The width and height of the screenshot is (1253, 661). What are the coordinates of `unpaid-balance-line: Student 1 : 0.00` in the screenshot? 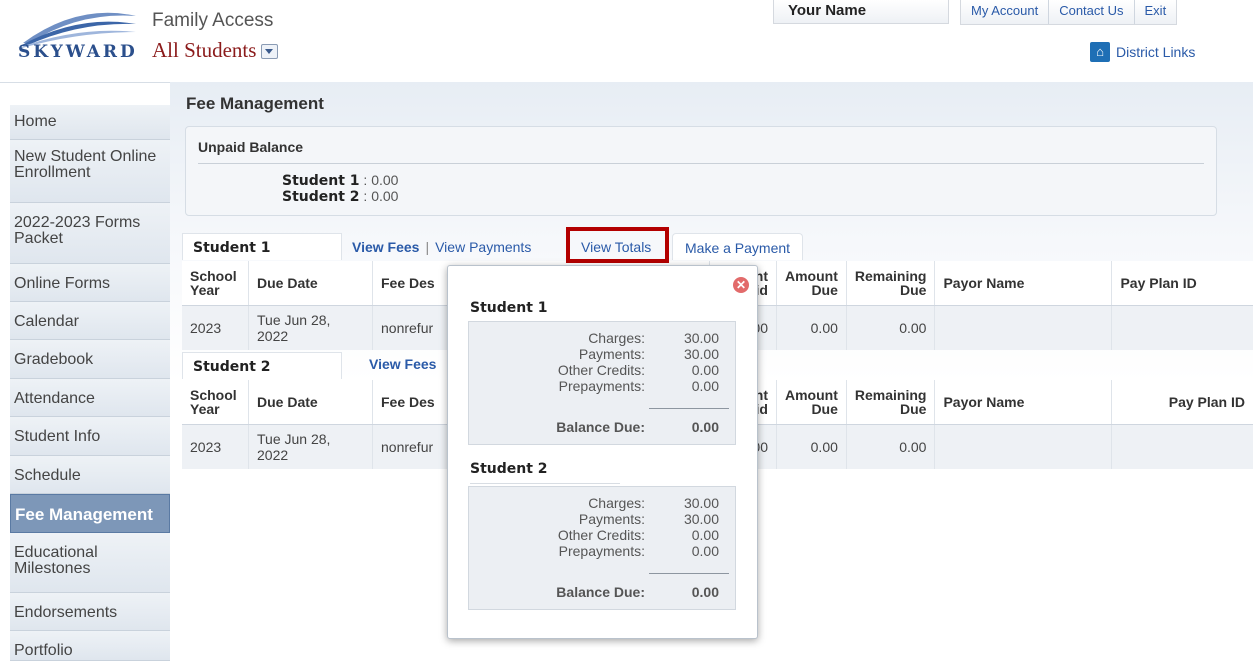 It's located at (340, 180).